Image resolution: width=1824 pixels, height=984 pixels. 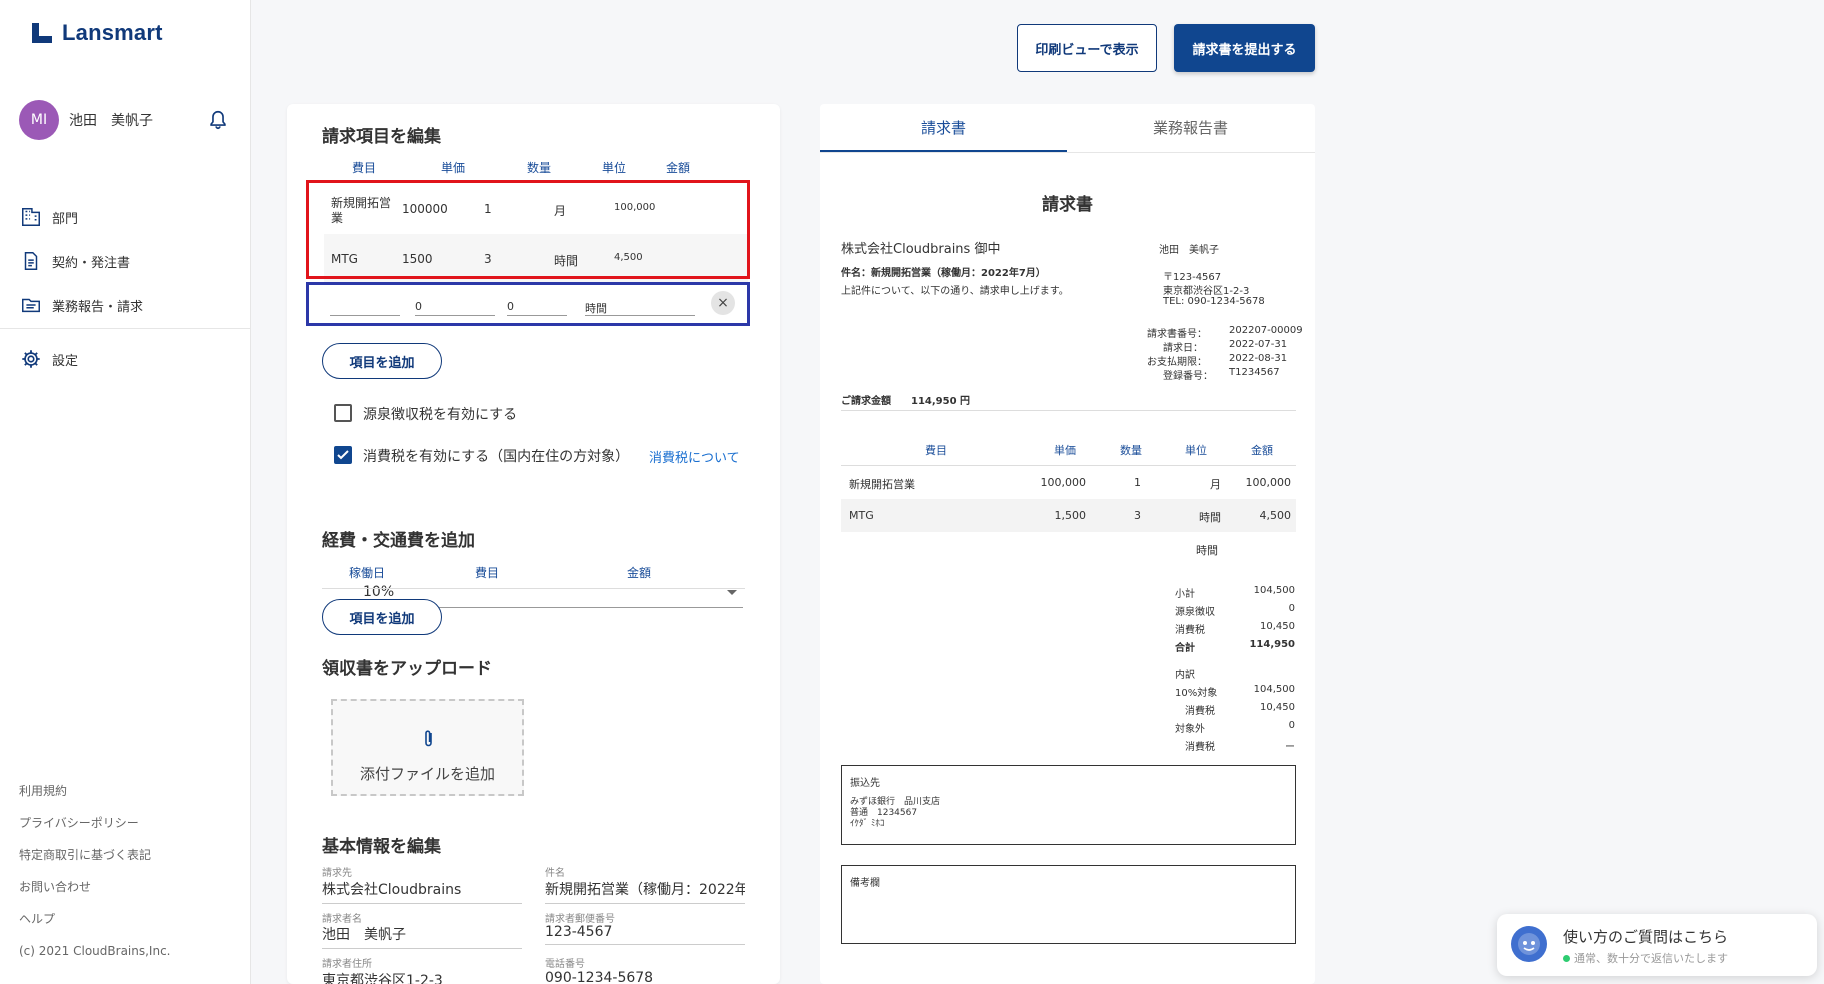 I want to click on summary-label: 合計, so click(x=1185, y=648).